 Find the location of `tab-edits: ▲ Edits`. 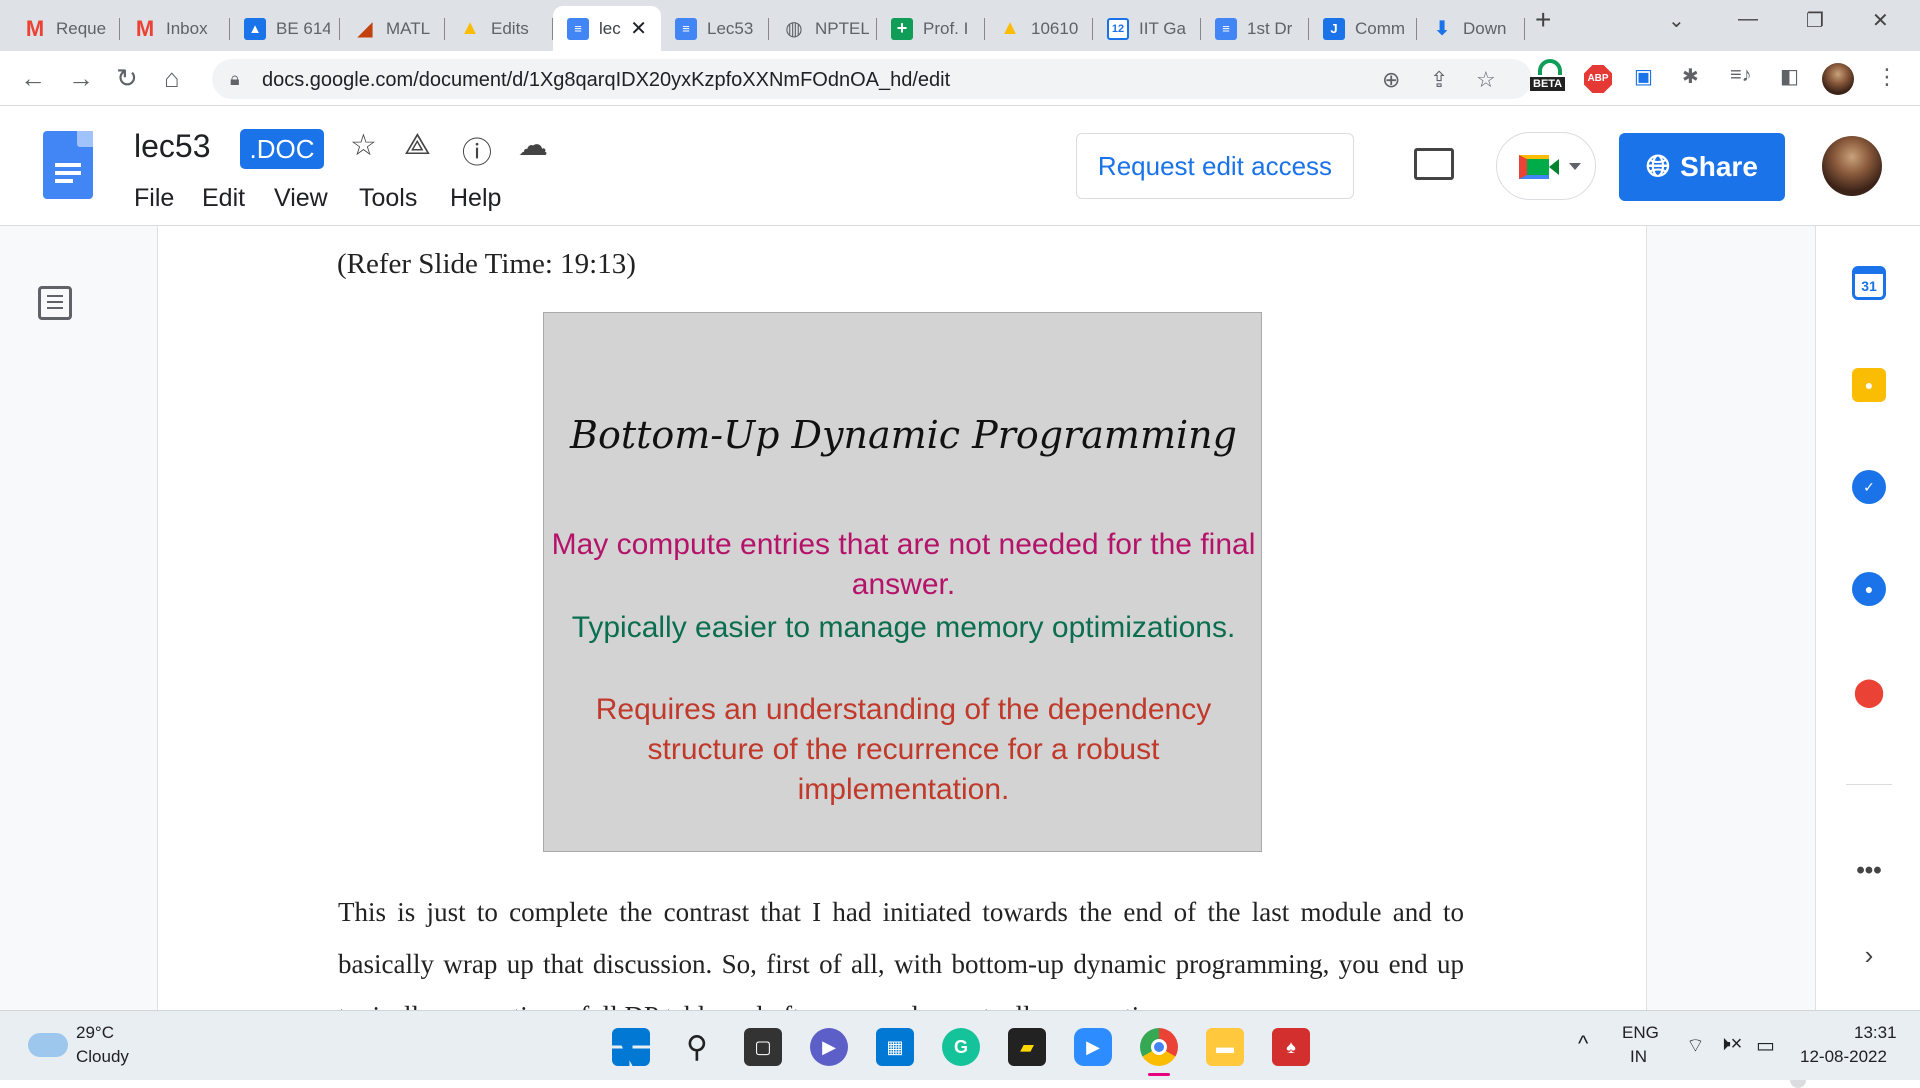

tab-edits: ▲ Edits is located at coordinates (499, 28).